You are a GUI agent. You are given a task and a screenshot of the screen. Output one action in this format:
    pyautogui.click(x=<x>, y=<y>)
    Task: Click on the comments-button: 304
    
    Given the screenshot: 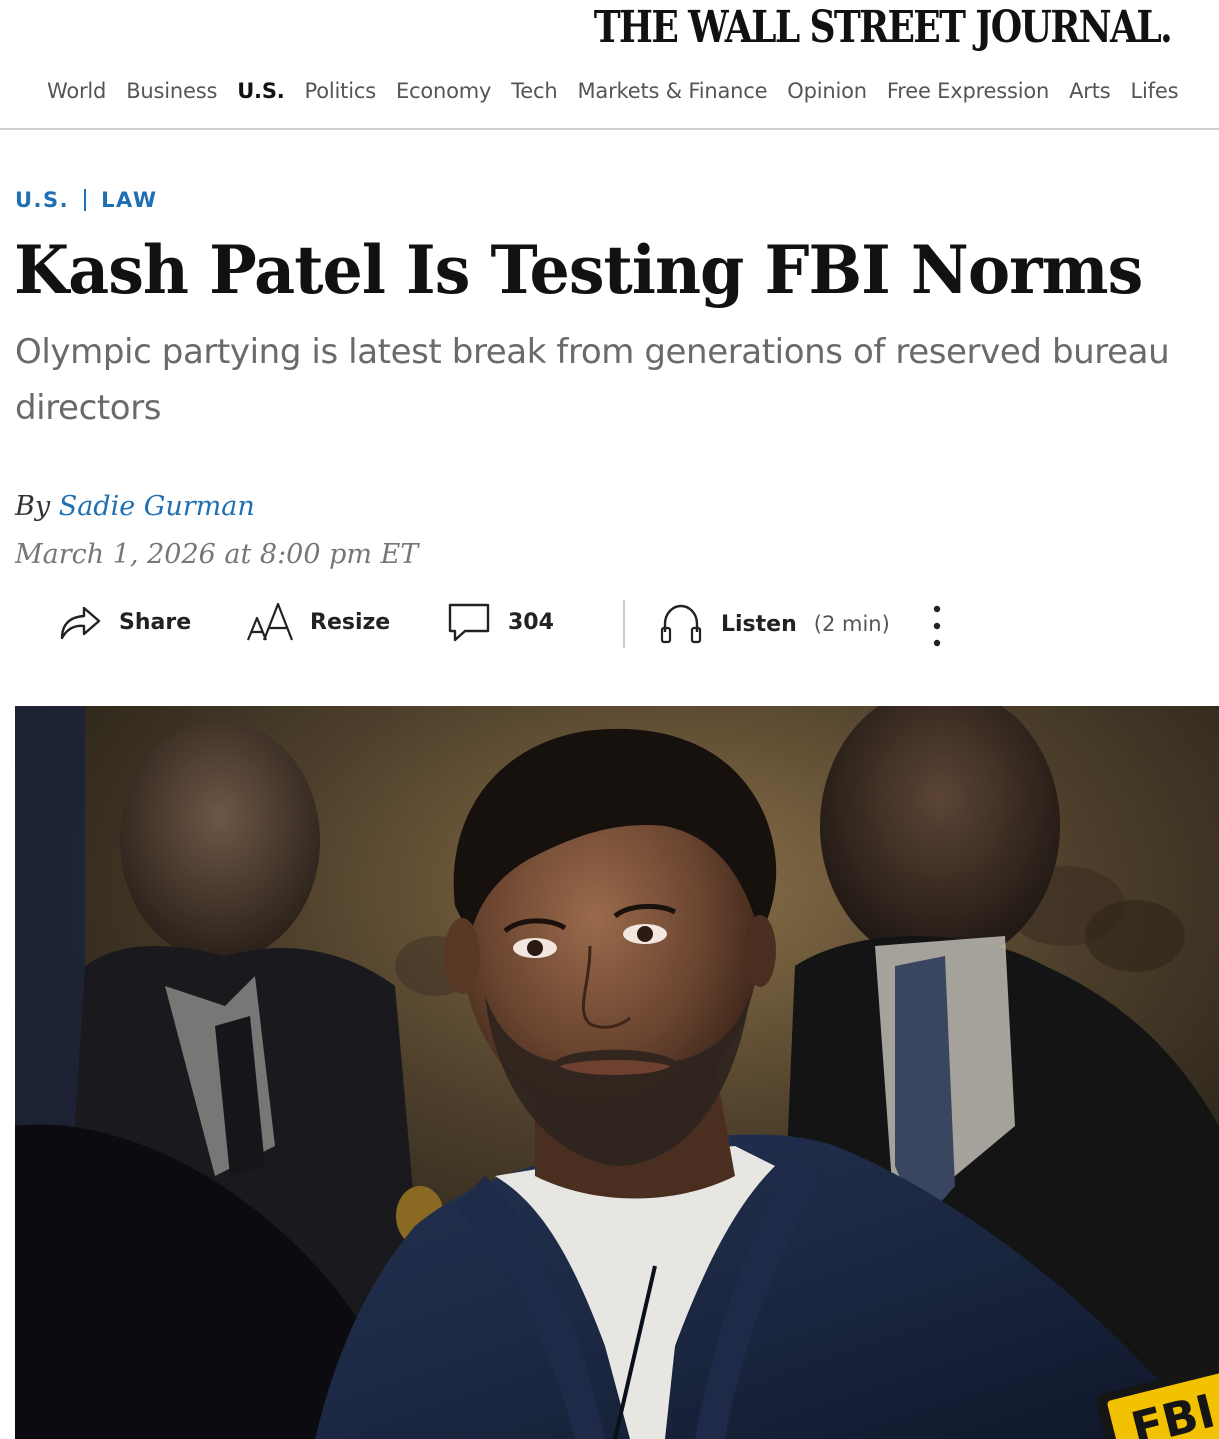 What is the action you would take?
    pyautogui.click(x=500, y=622)
    